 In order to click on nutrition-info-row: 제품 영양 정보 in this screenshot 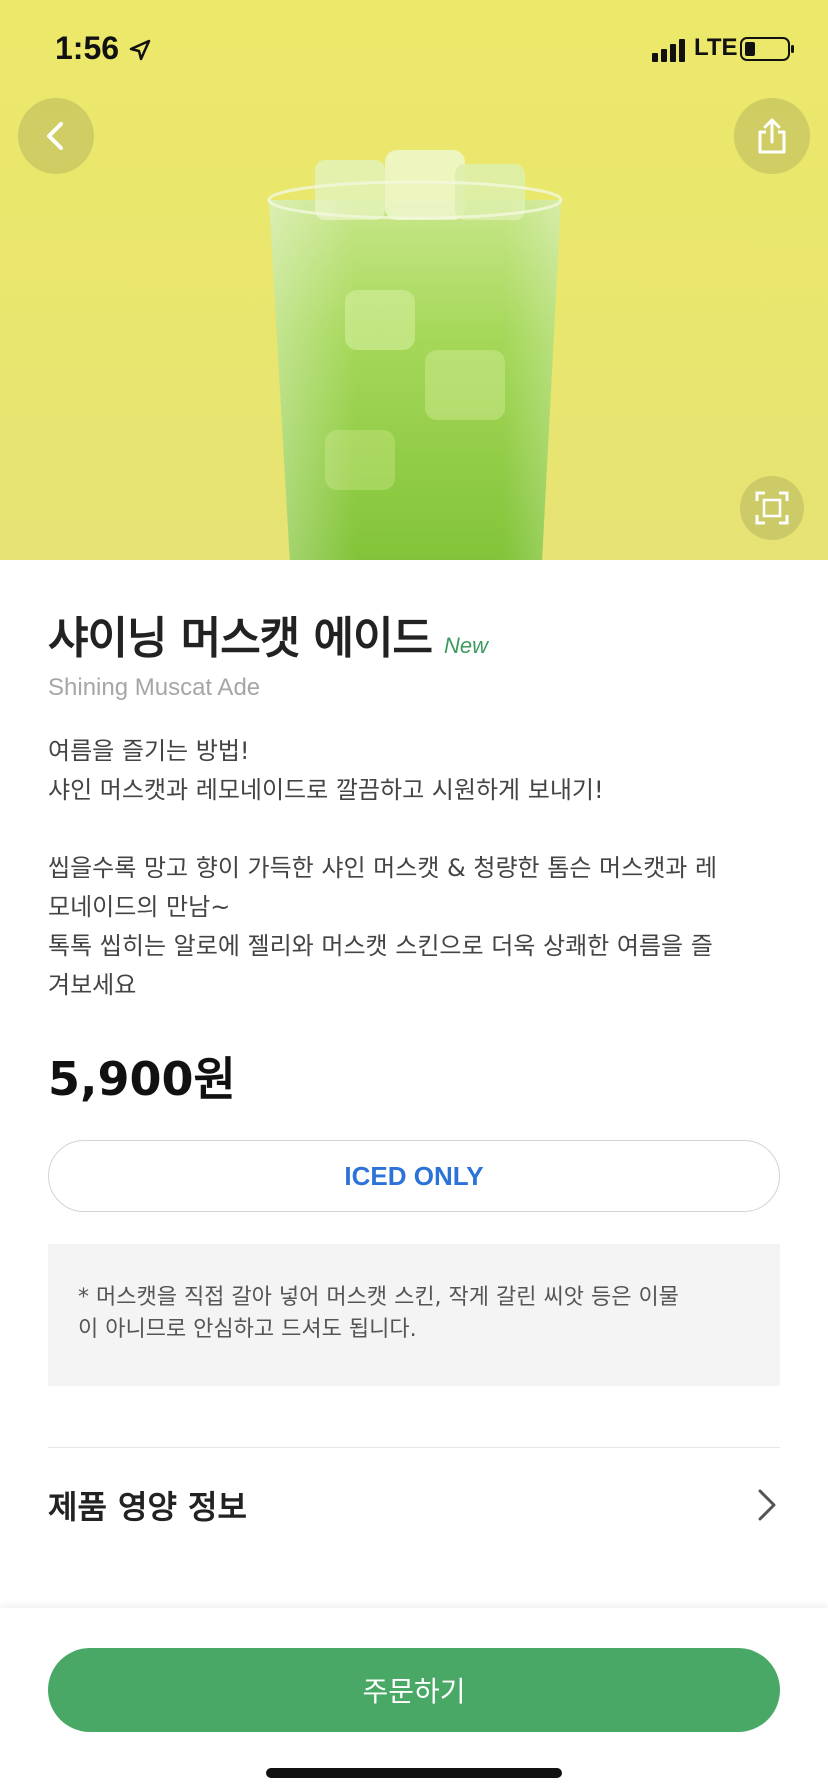, I will do `click(414, 1505)`.